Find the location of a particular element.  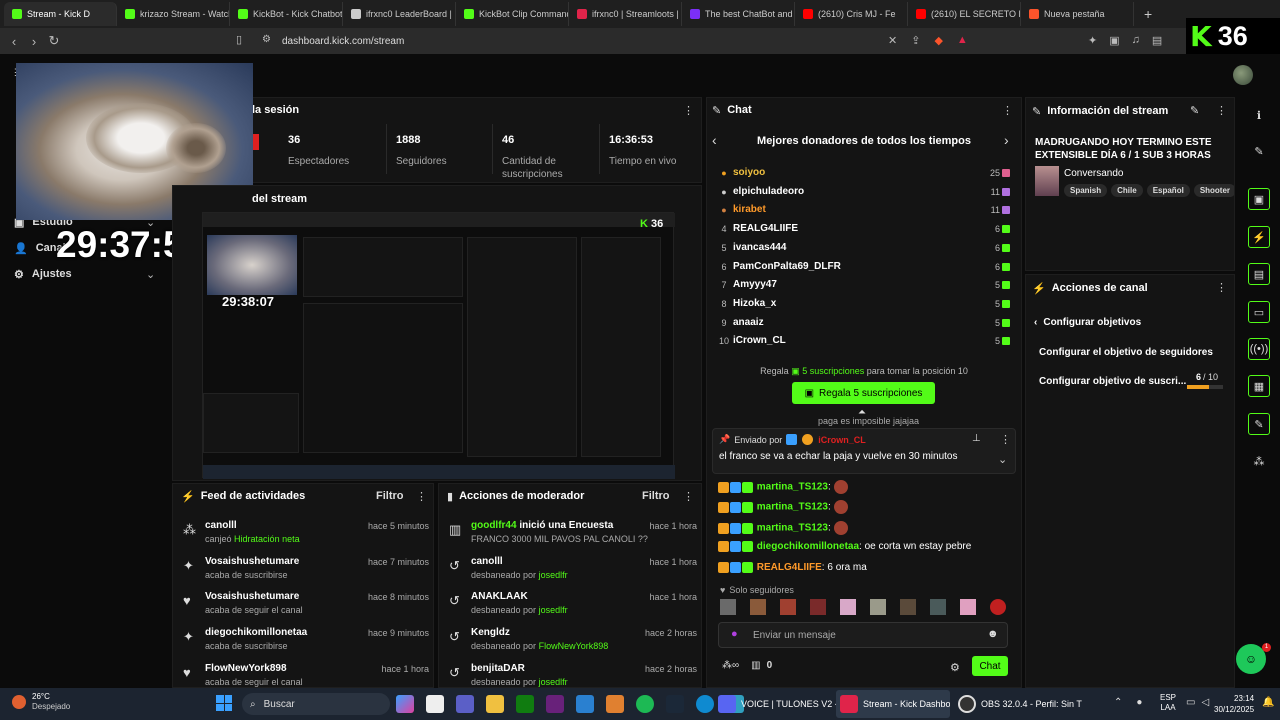

config-followers-goal: Configurar el objetivo de seguidores is located at coordinates (1126, 352).